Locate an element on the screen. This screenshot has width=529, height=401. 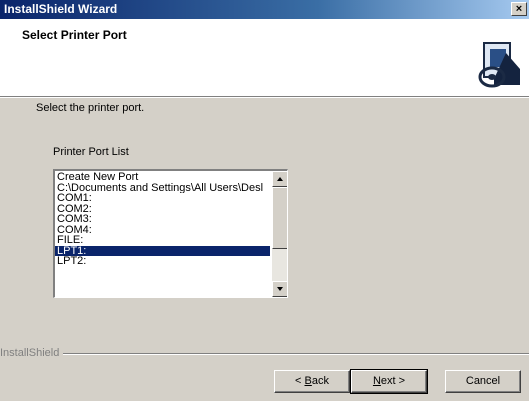
scroll-up-button is located at coordinates (279, 179).